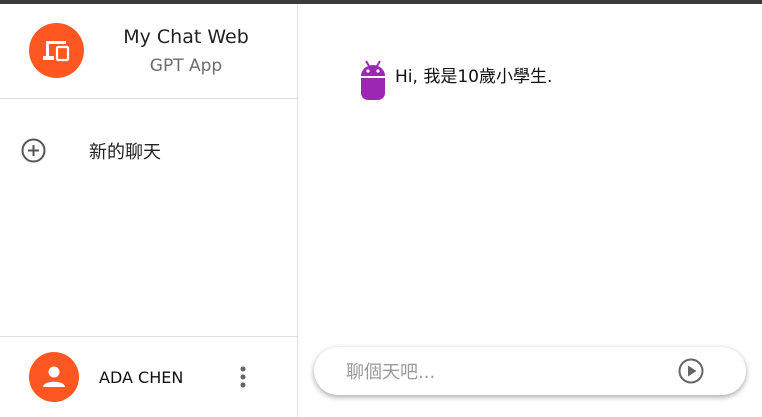  Describe the element at coordinates (186, 66) in the screenshot. I see `app-subtitle: GPT App` at that location.